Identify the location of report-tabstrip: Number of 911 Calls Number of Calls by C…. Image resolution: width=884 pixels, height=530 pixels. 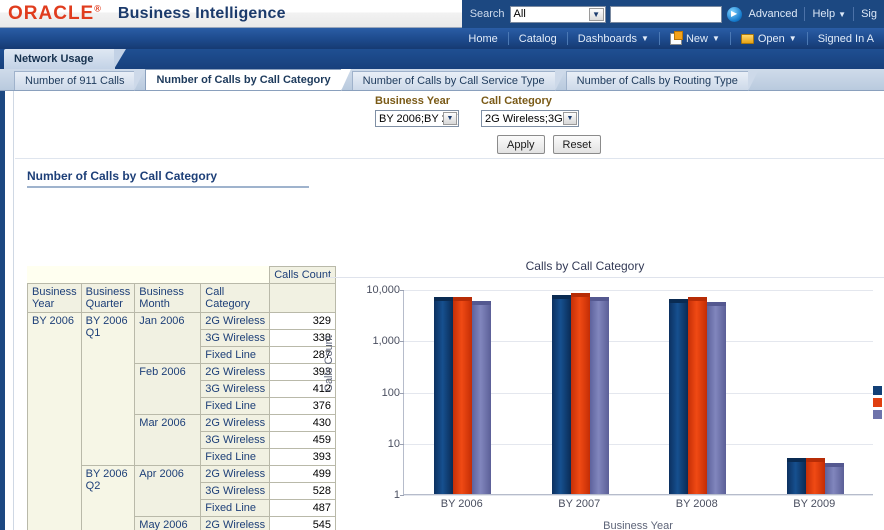
(442, 80).